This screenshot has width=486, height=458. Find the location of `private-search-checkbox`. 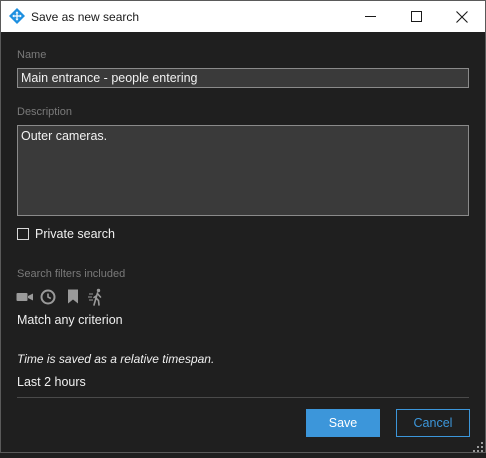

private-search-checkbox is located at coordinates (23, 234).